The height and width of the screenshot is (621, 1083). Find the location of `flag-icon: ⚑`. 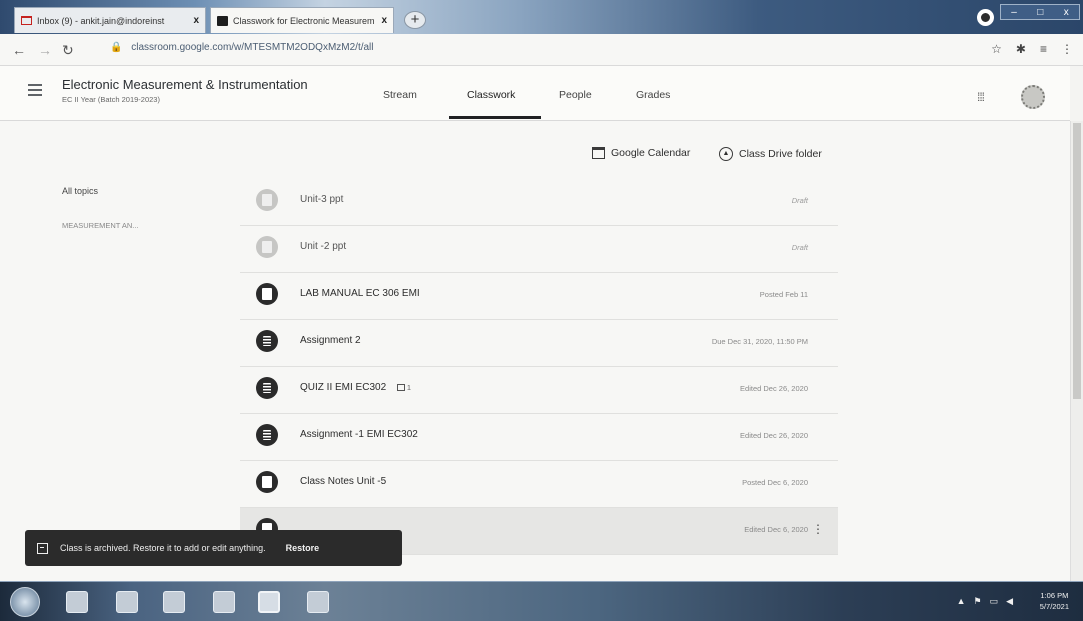

flag-icon: ⚑ is located at coordinates (977, 601).